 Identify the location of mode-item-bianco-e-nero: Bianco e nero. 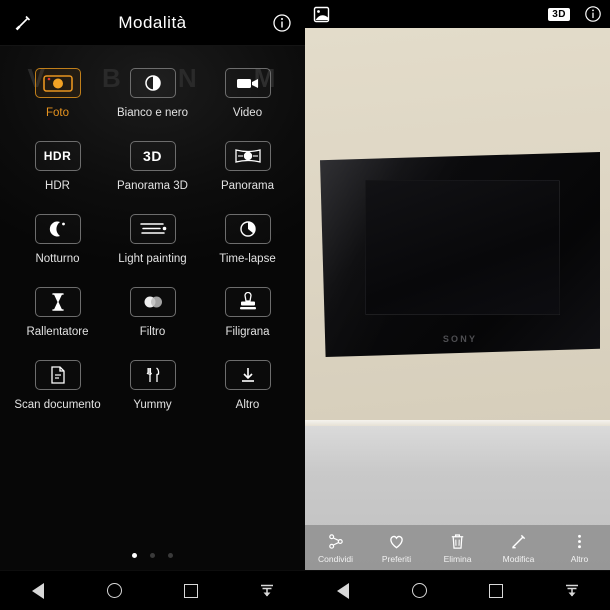
(152, 93).